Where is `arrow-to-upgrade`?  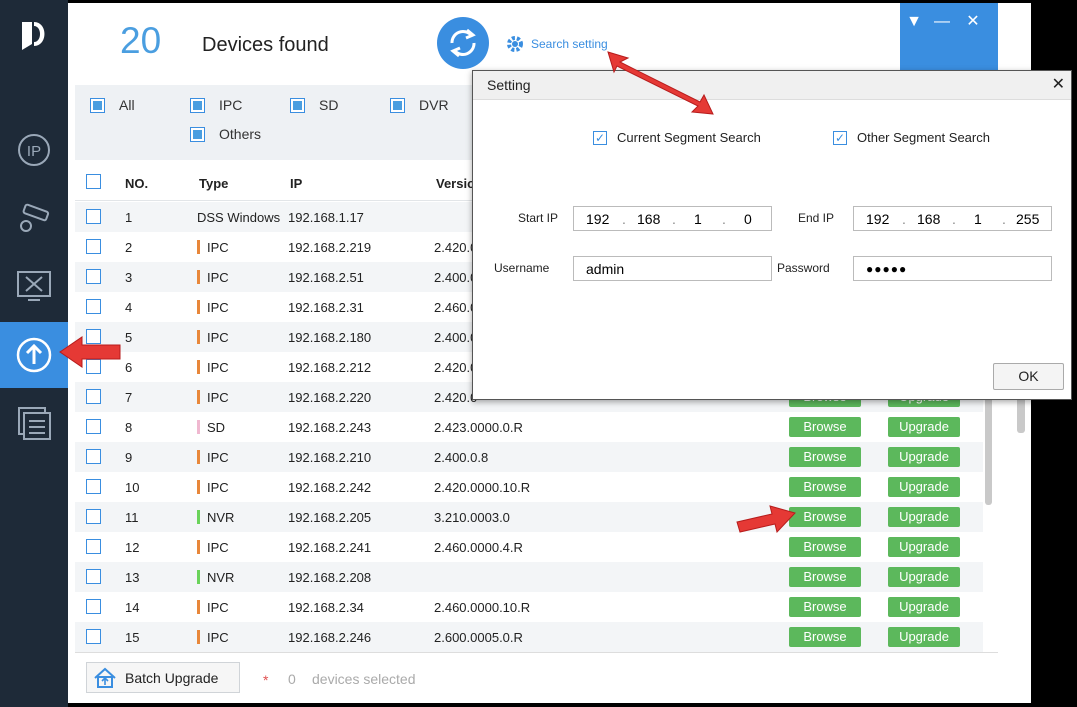 arrow-to-upgrade is located at coordinates (90, 352).